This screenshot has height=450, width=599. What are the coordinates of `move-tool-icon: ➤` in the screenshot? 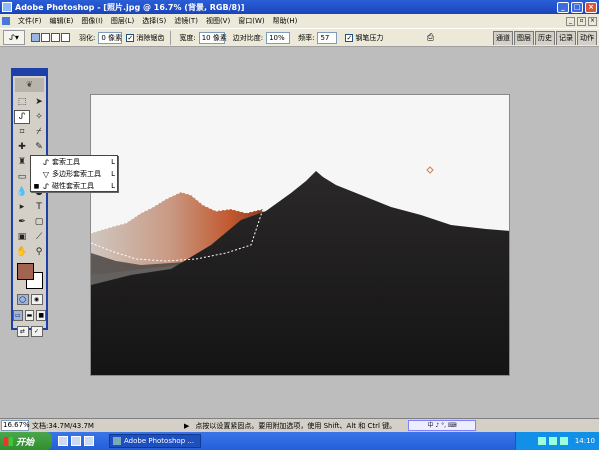 It's located at (39, 102).